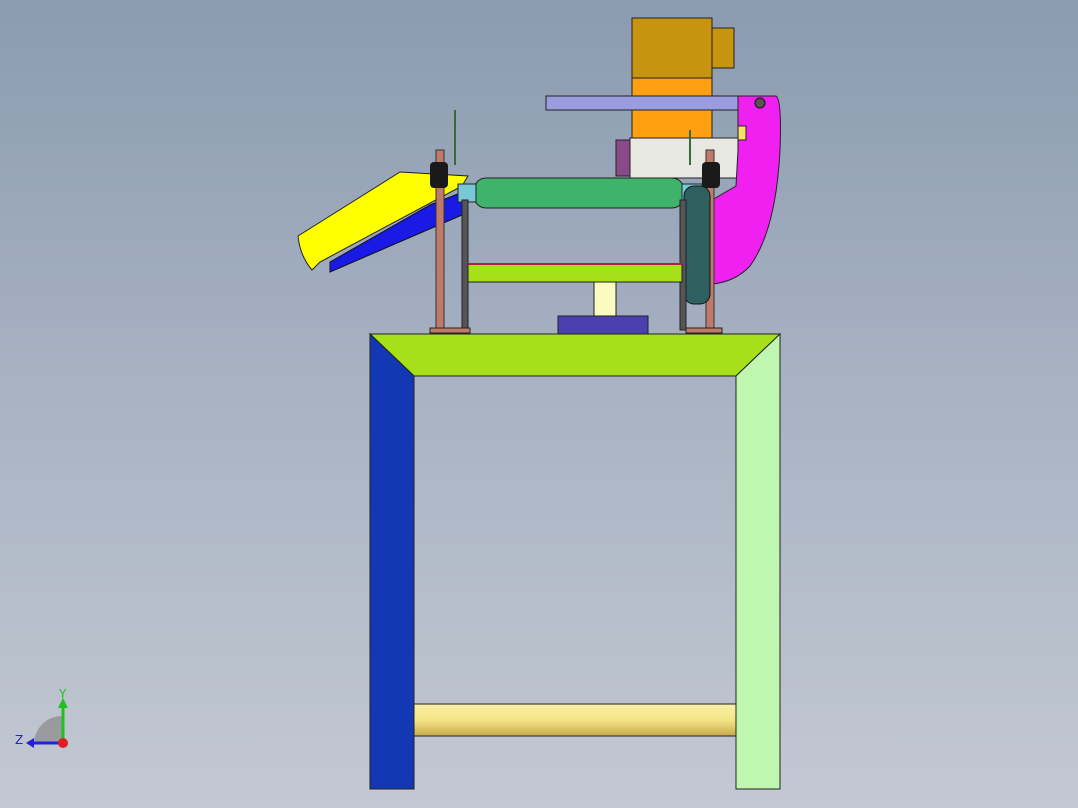  Describe the element at coordinates (19, 740) in the screenshot. I see `z-axis-label: Z` at that location.